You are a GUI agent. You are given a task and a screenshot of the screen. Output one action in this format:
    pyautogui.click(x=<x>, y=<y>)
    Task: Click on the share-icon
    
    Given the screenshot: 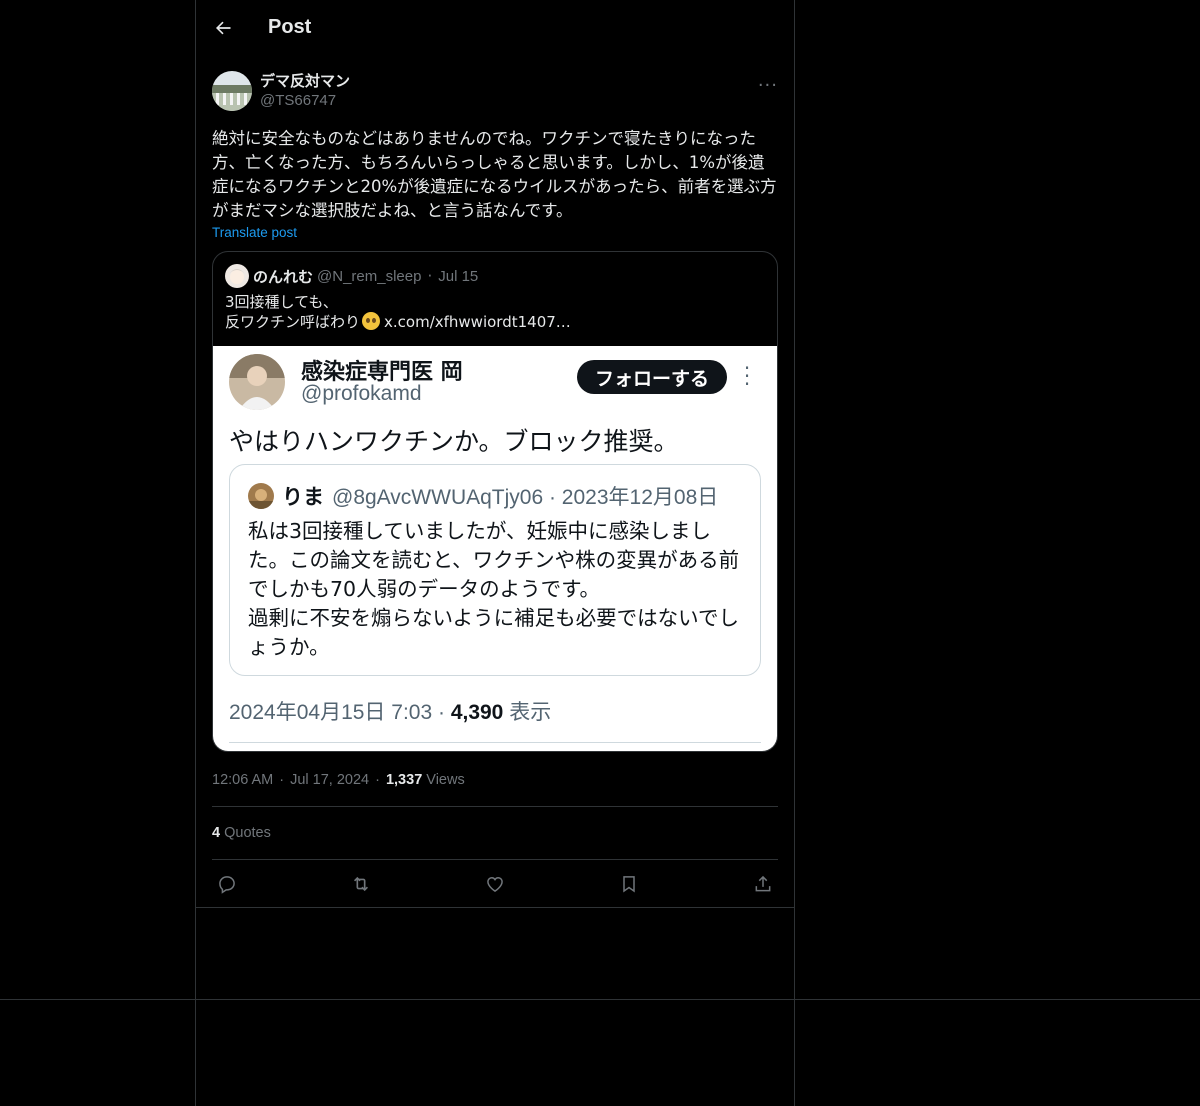 What is the action you would take?
    pyautogui.click(x=763, y=884)
    